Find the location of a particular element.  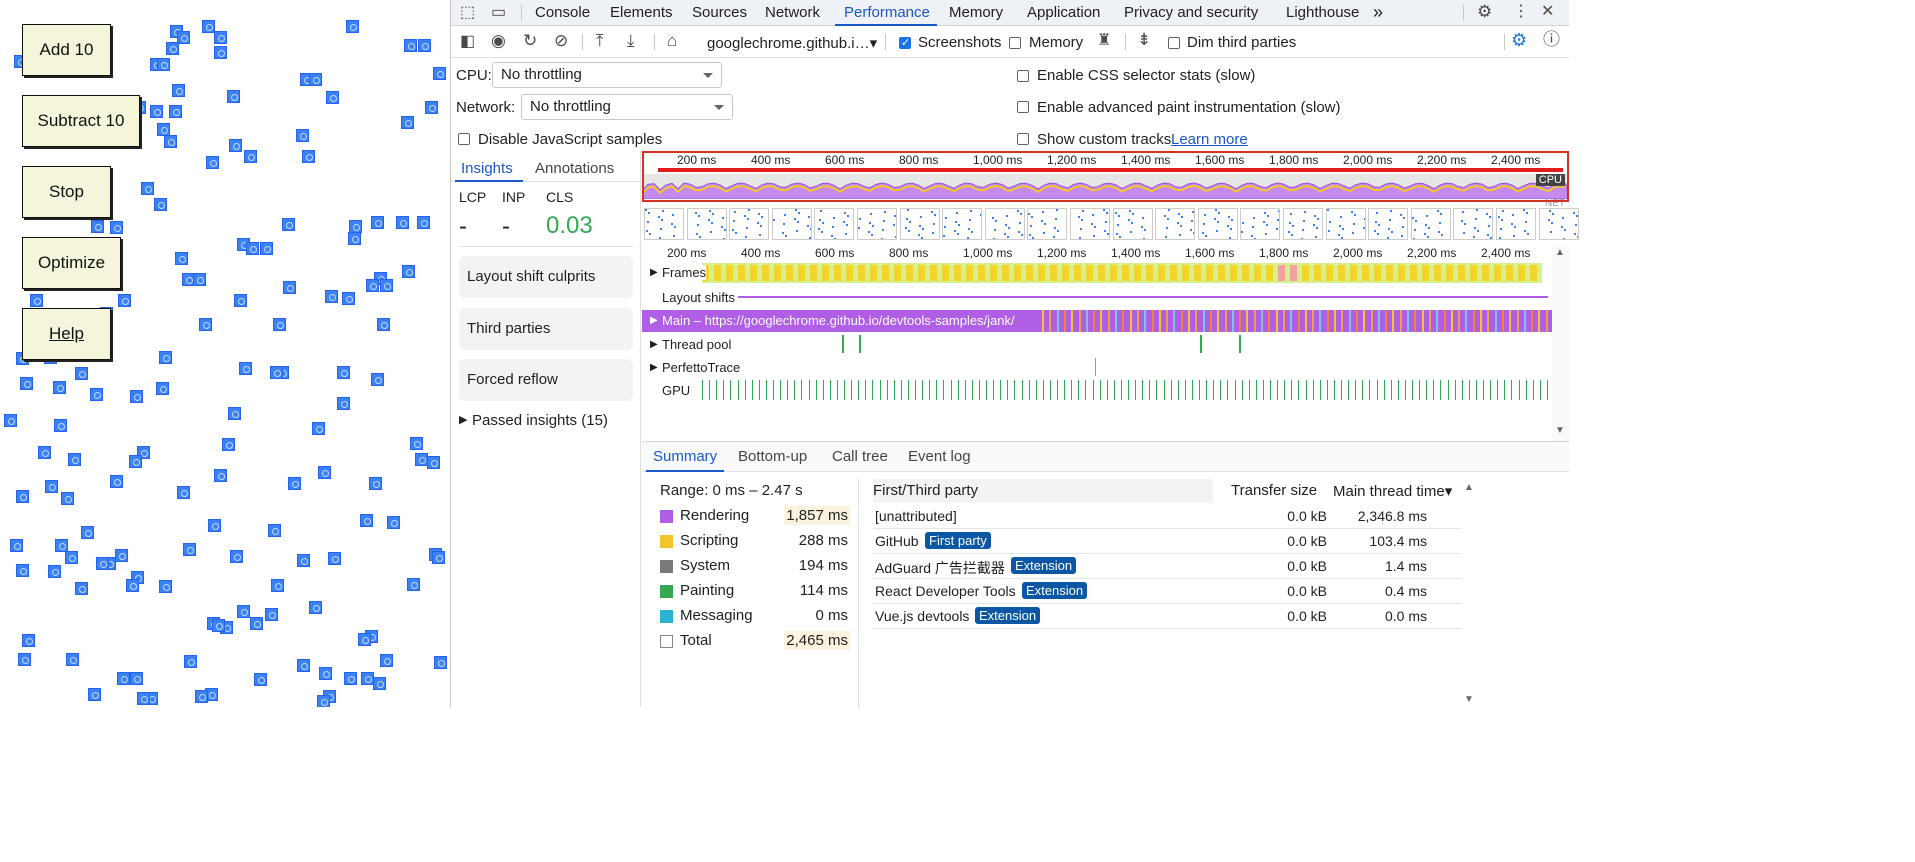

help-icon: ⓘ is located at coordinates (1551, 39).